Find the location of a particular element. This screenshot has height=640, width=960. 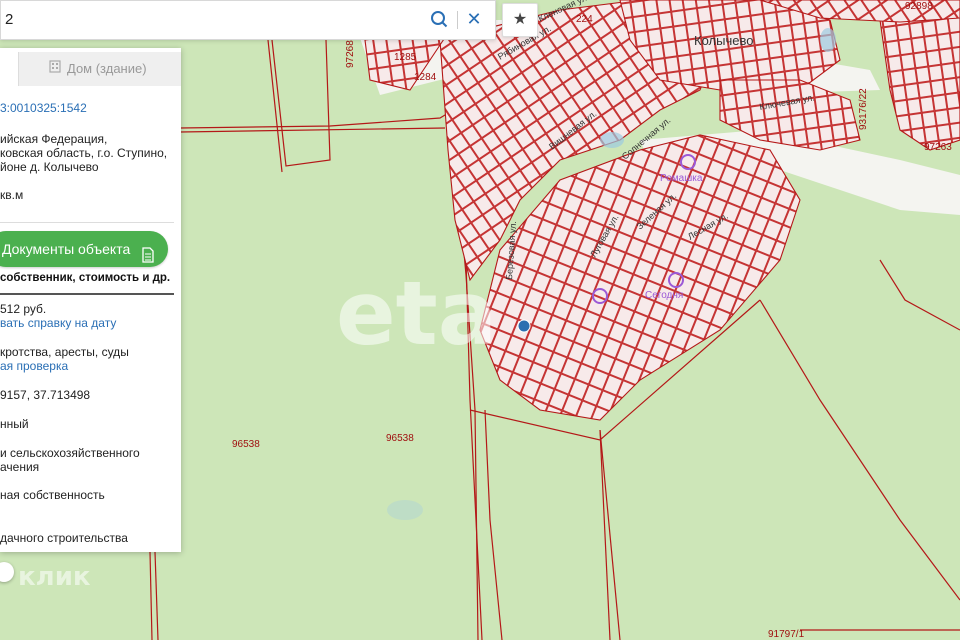

document-icon is located at coordinates (148, 258).